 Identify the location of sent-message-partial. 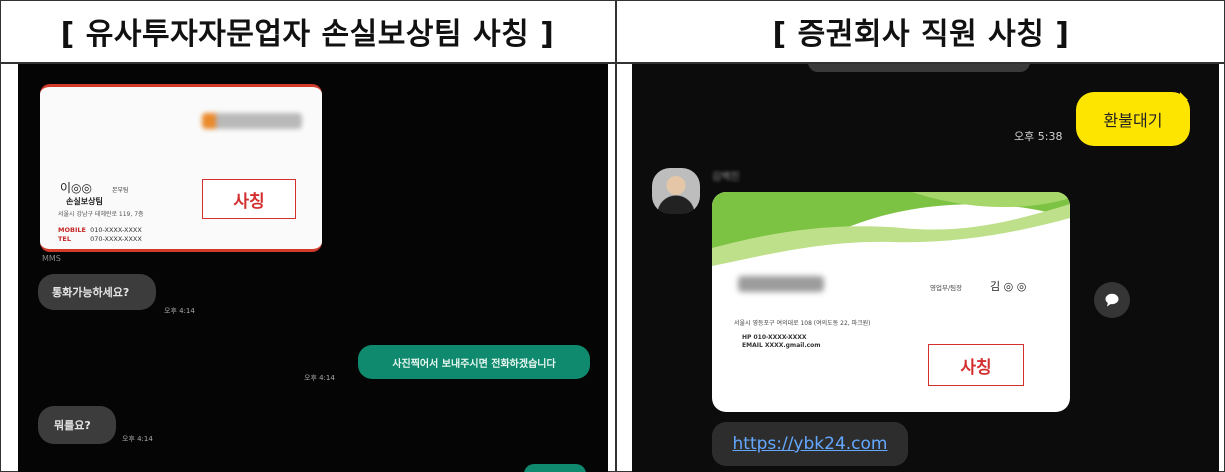
(555, 468).